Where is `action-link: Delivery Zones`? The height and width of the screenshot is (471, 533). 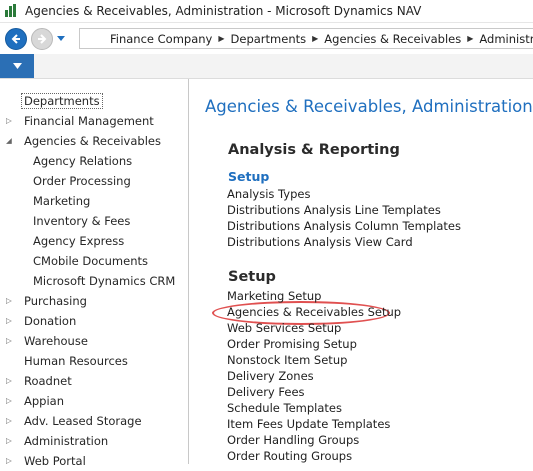 action-link: Delivery Zones is located at coordinates (270, 376).